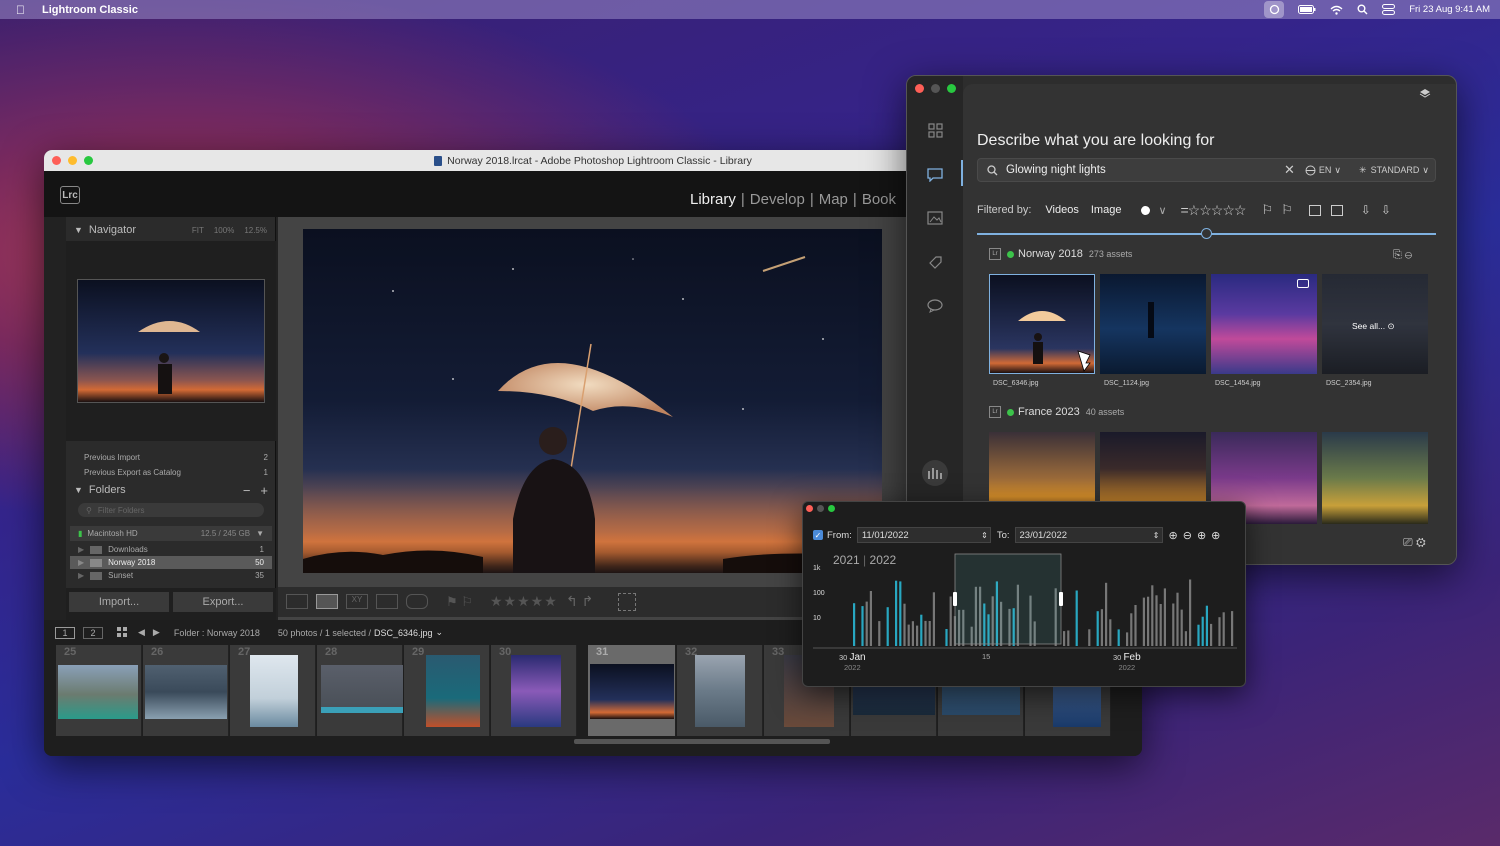 The height and width of the screenshot is (846, 1500). What do you see at coordinates (1386, 210) in the screenshot?
I see `no-upload-icon: ⇩` at bounding box center [1386, 210].